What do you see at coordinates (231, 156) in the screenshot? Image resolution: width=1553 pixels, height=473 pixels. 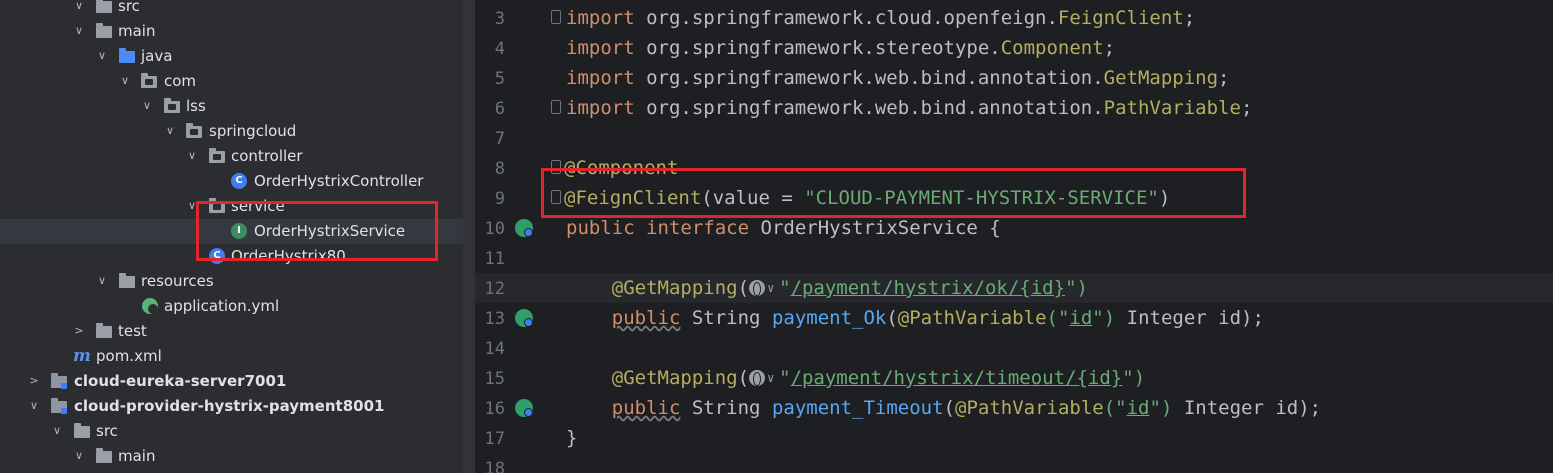 I see `tree-item-controller: ∨ controller` at bounding box center [231, 156].